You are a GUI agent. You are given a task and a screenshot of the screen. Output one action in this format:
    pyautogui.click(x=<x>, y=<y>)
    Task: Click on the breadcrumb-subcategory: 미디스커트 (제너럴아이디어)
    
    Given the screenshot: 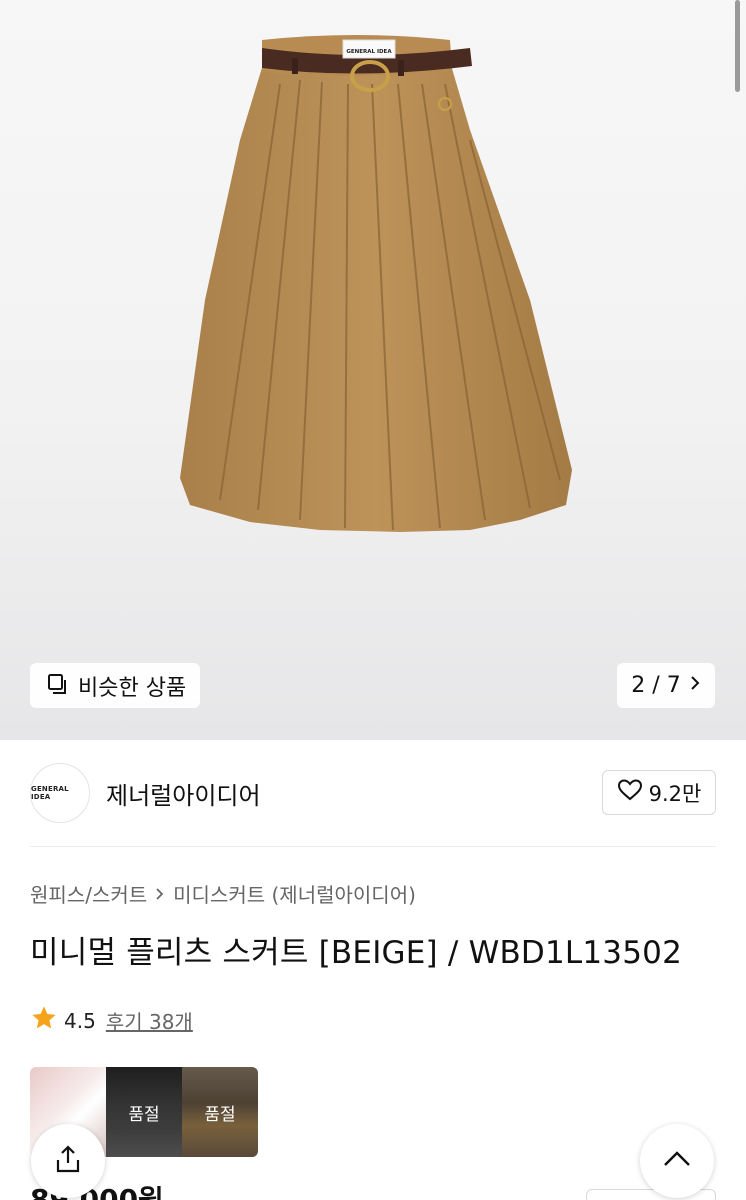 What is the action you would take?
    pyautogui.click(x=294, y=893)
    